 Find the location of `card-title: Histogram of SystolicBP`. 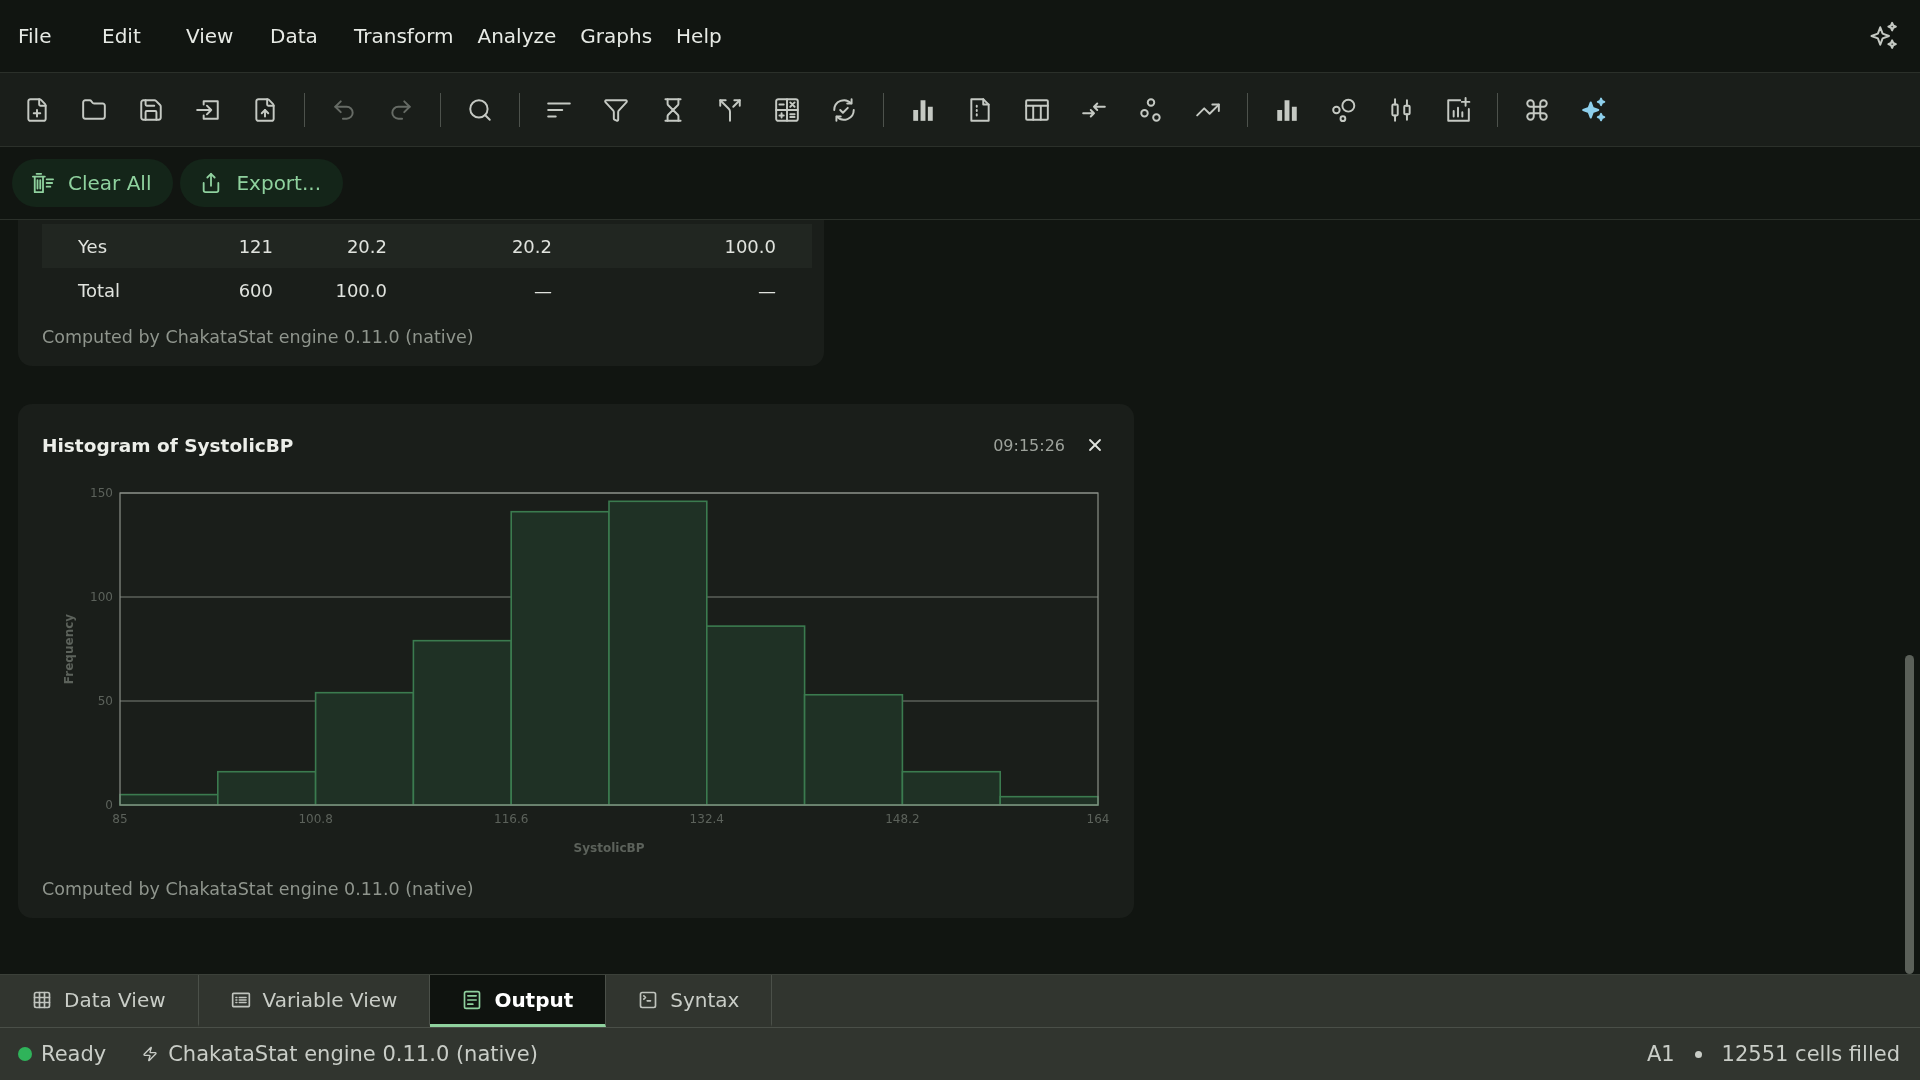

card-title: Histogram of SystolicBP is located at coordinates (168, 445).